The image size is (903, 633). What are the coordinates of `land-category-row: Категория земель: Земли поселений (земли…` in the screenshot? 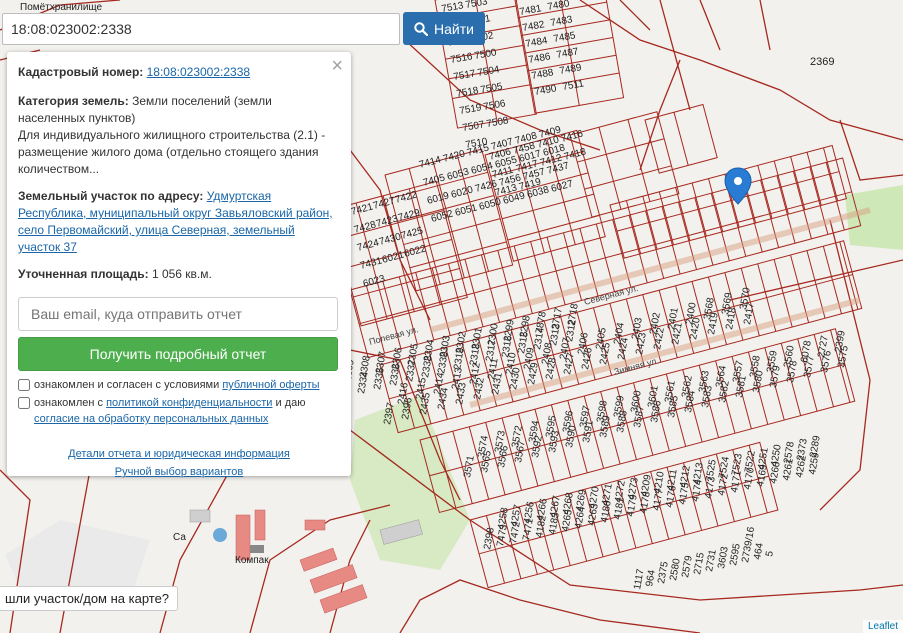 It's located at (179, 135).